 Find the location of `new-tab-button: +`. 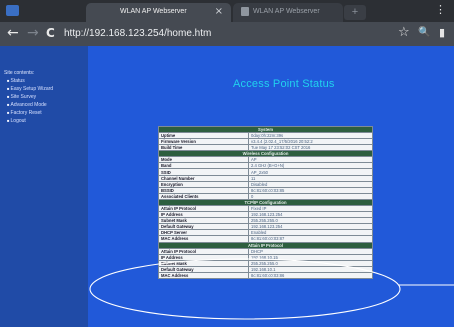

new-tab-button: + is located at coordinates (355, 12).